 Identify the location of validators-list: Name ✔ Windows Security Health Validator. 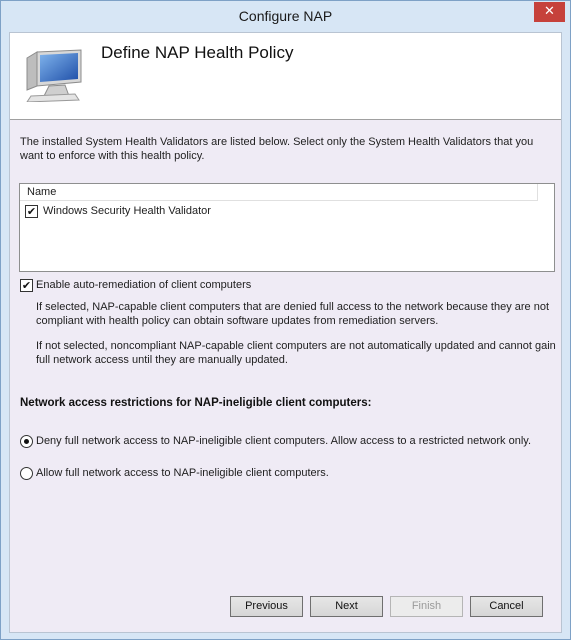
(287, 227).